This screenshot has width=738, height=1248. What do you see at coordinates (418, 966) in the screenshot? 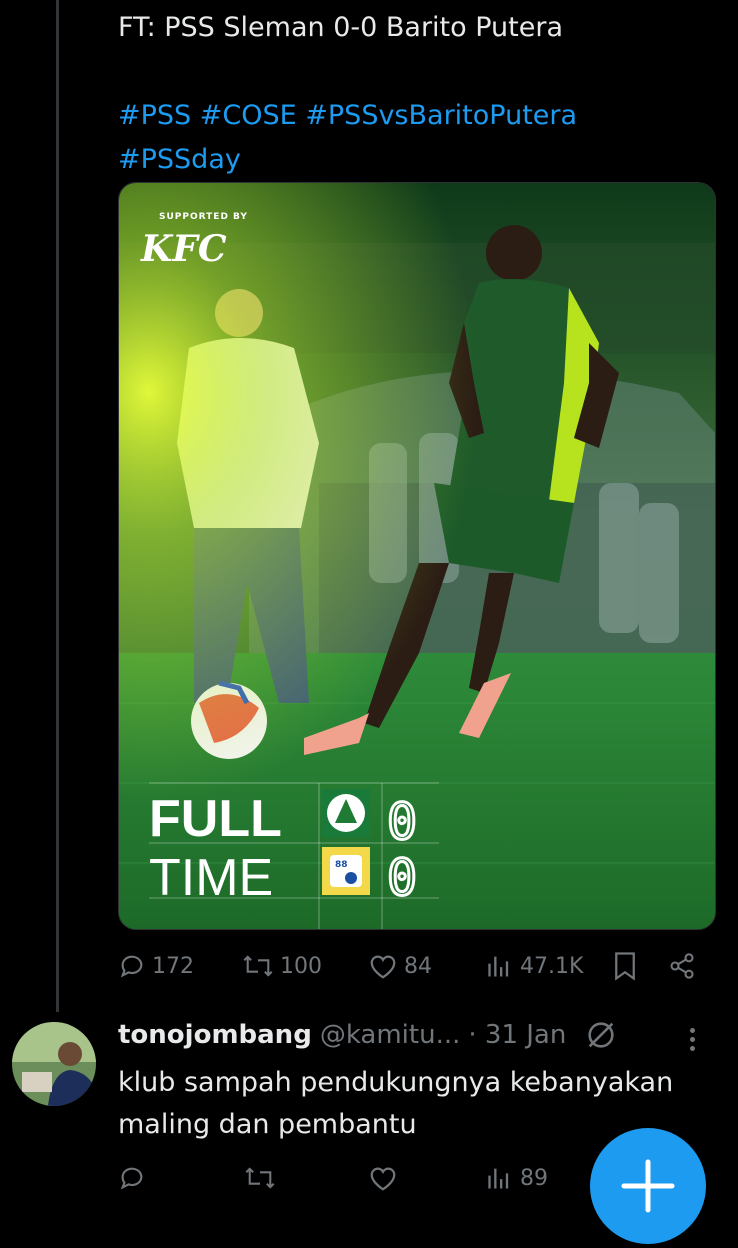
I see `like-count: 84` at bounding box center [418, 966].